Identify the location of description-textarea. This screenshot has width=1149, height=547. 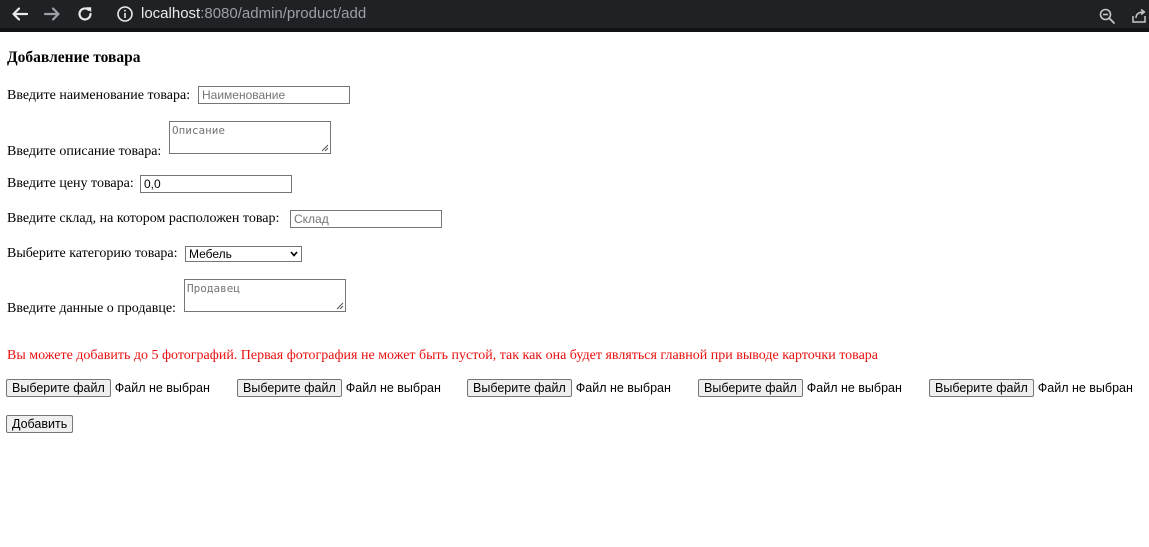
(250, 137).